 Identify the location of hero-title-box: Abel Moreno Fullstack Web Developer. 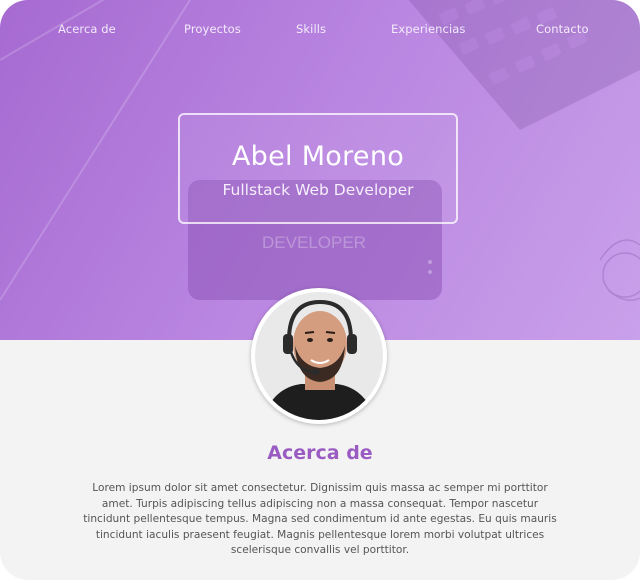
(318, 168).